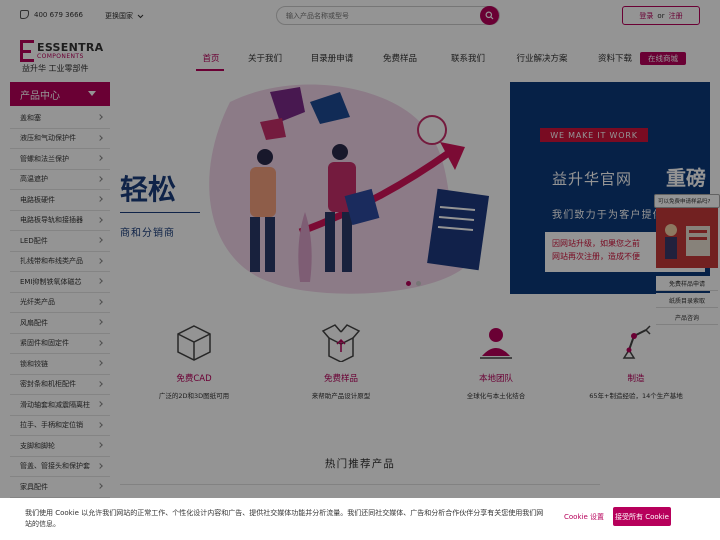 The height and width of the screenshot is (540, 720). I want to click on nav-item-catalog: 目录册申请, so click(332, 58).